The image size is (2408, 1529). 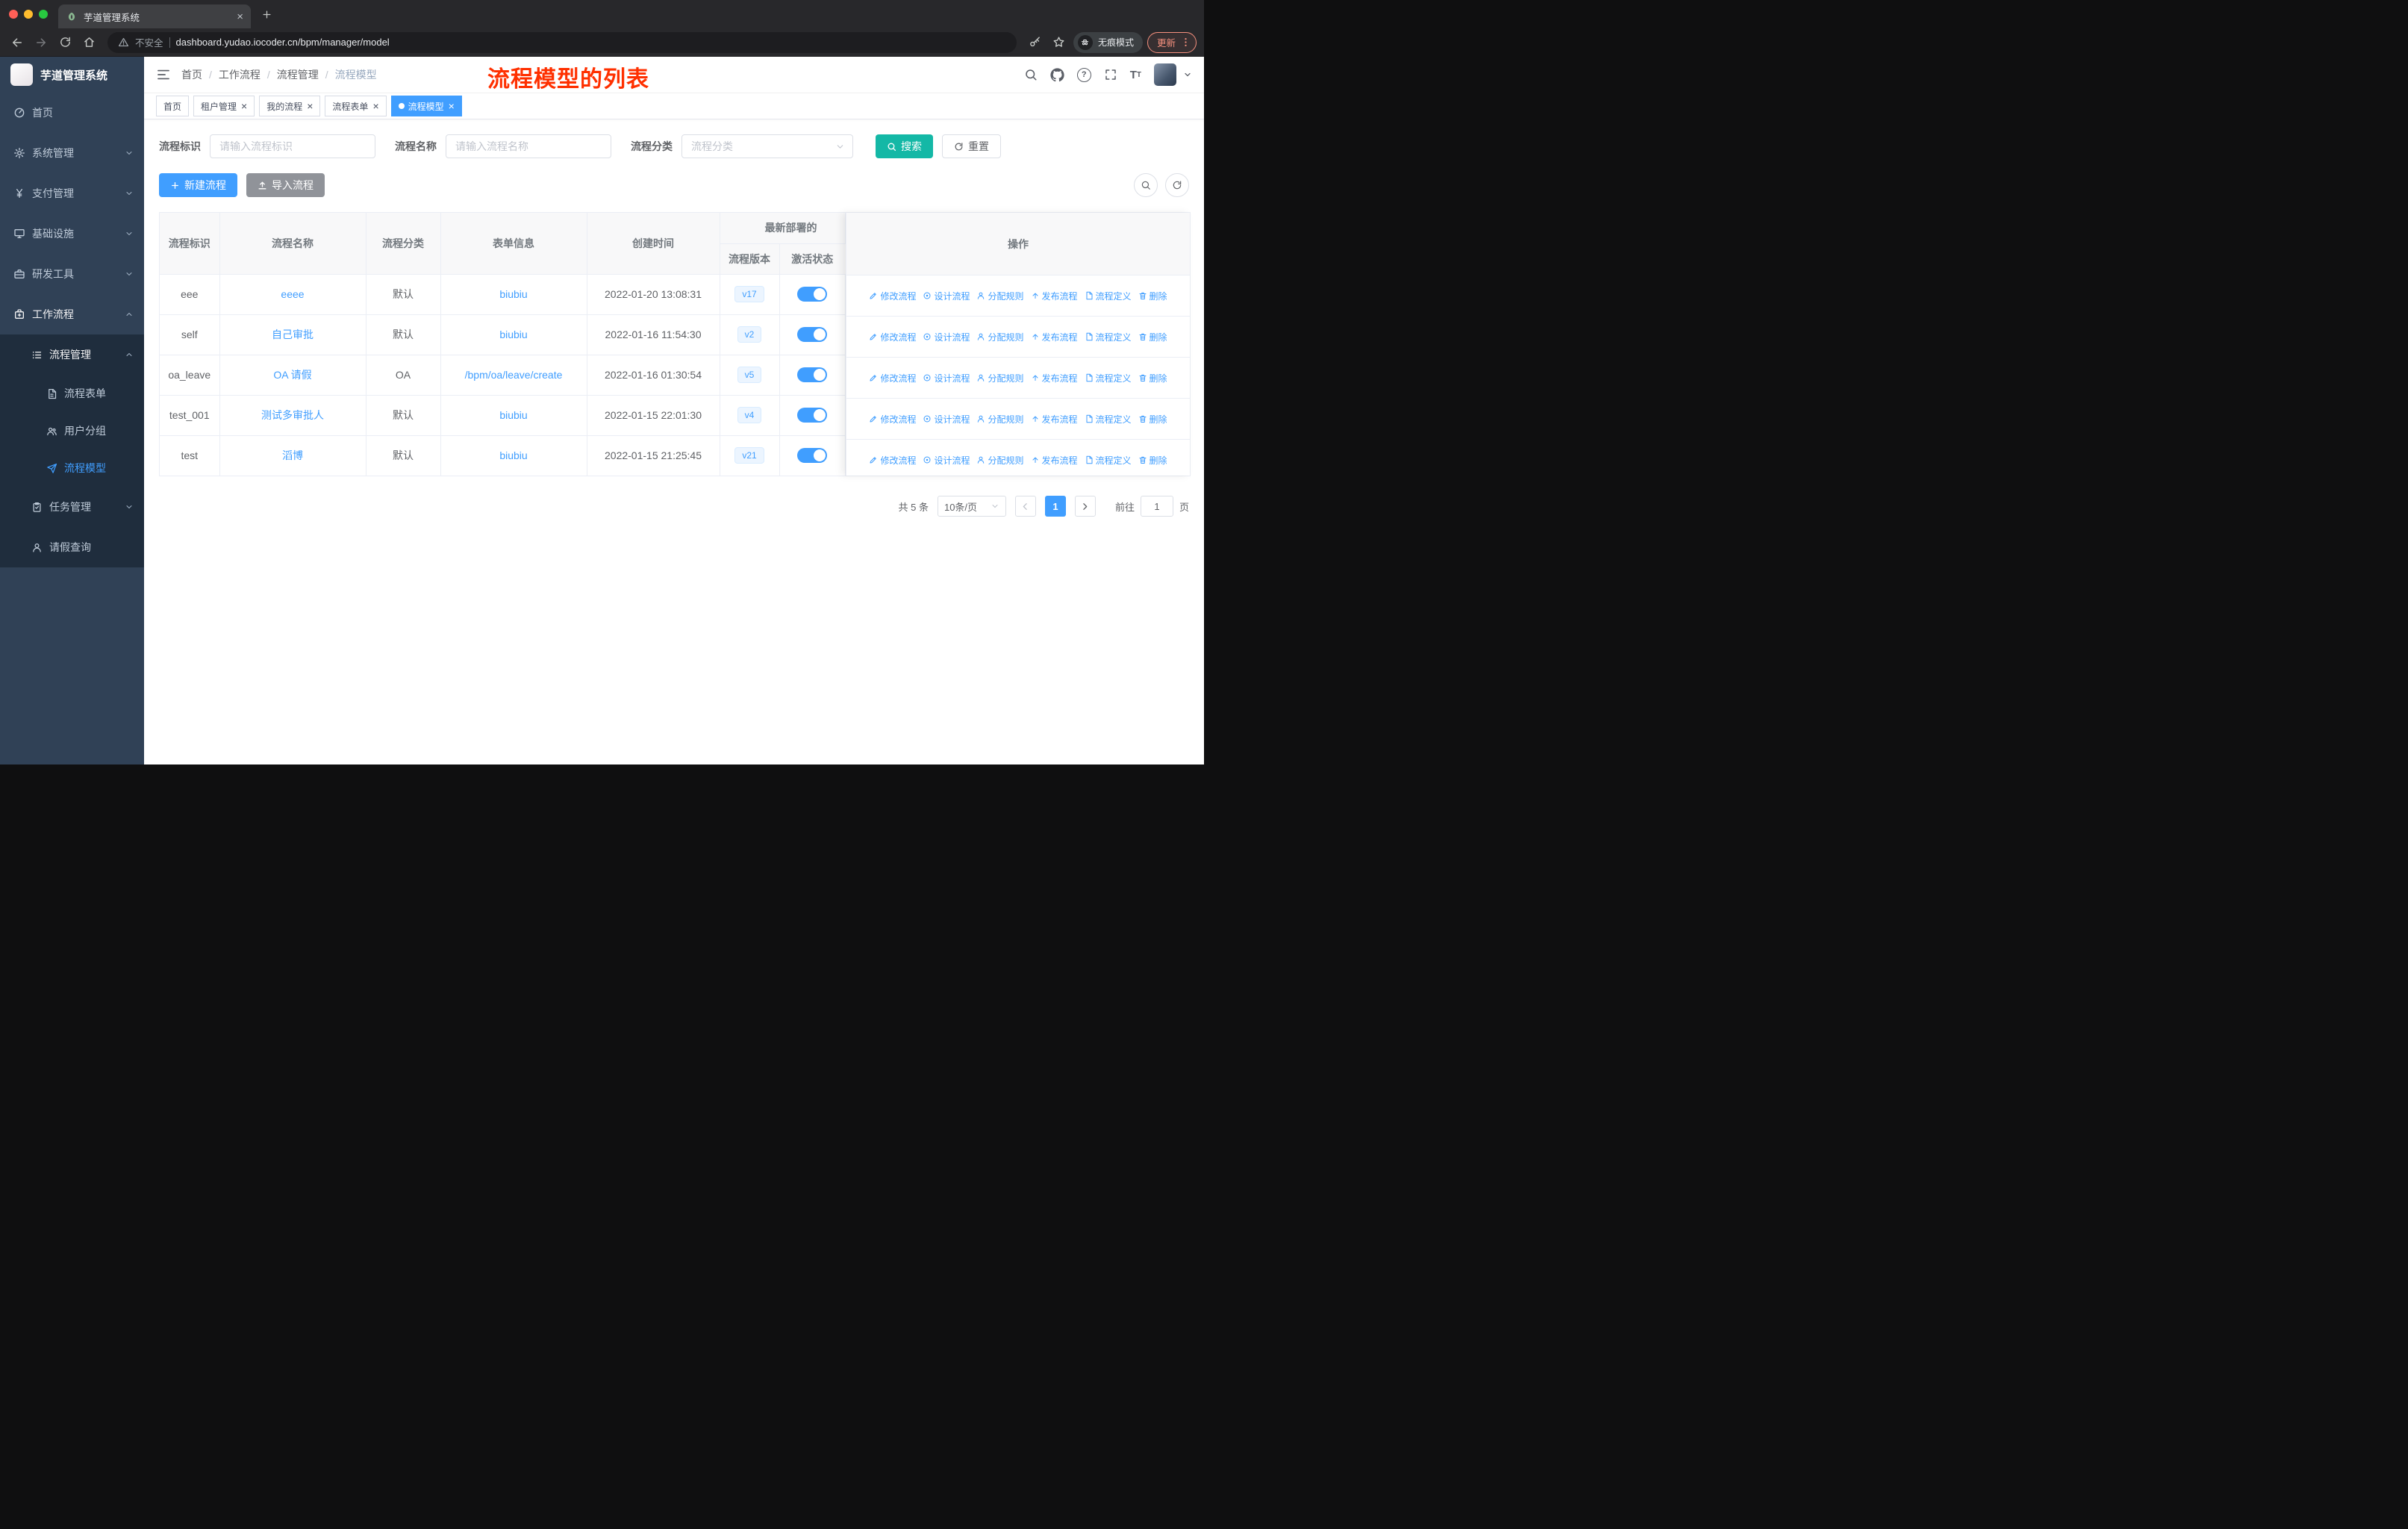 What do you see at coordinates (1025, 507) in the screenshot?
I see `prev-page-button` at bounding box center [1025, 507].